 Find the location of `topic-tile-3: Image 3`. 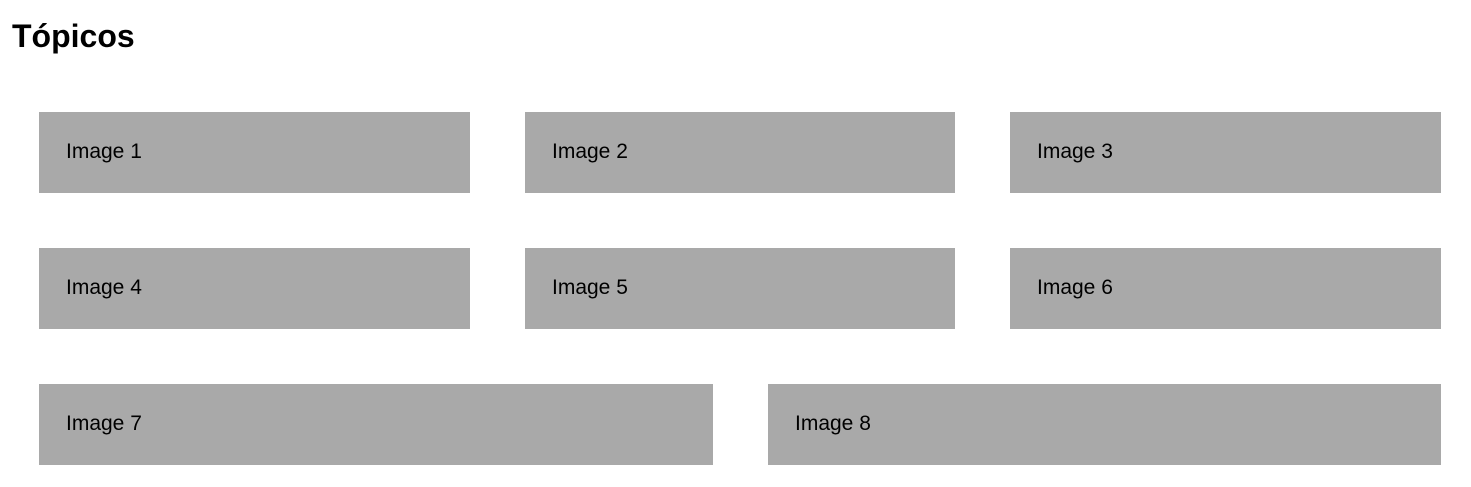

topic-tile-3: Image 3 is located at coordinates (1225, 152).